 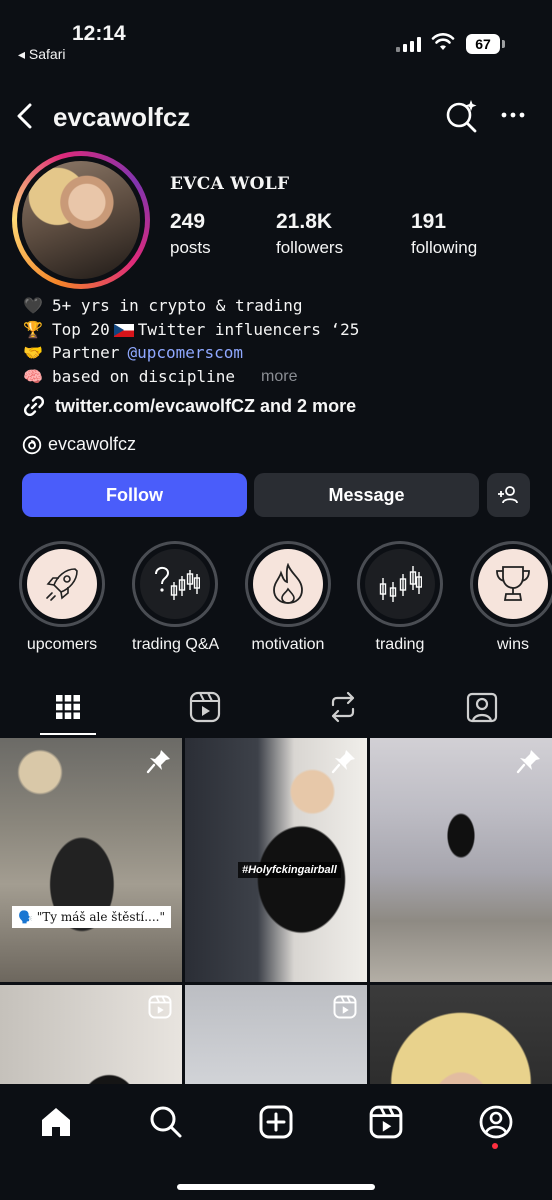 I want to click on brain-emoji: 🧠, so click(x=33, y=376).